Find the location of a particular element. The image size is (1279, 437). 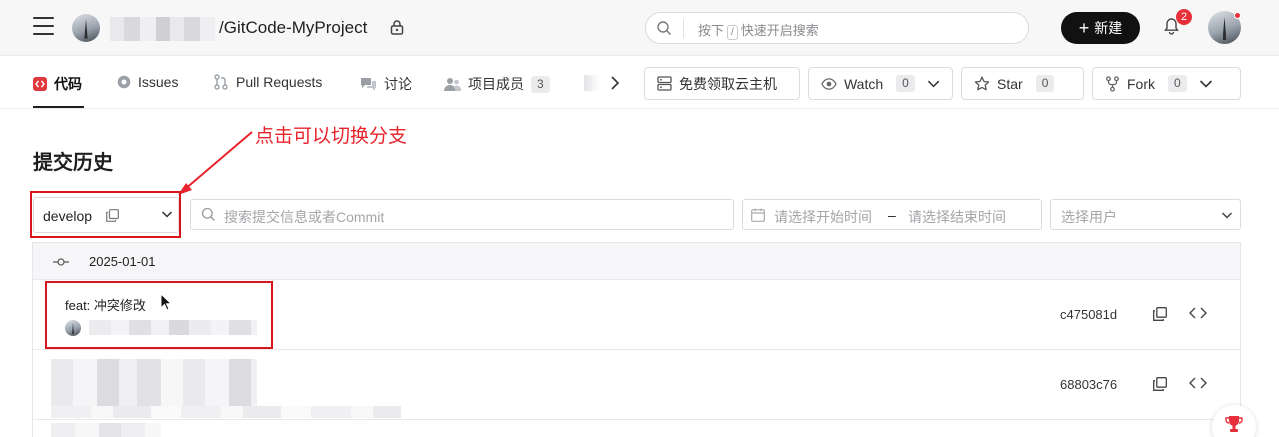

commit-search-placeholder: 搜索提交信息或者Commit is located at coordinates (304, 217).